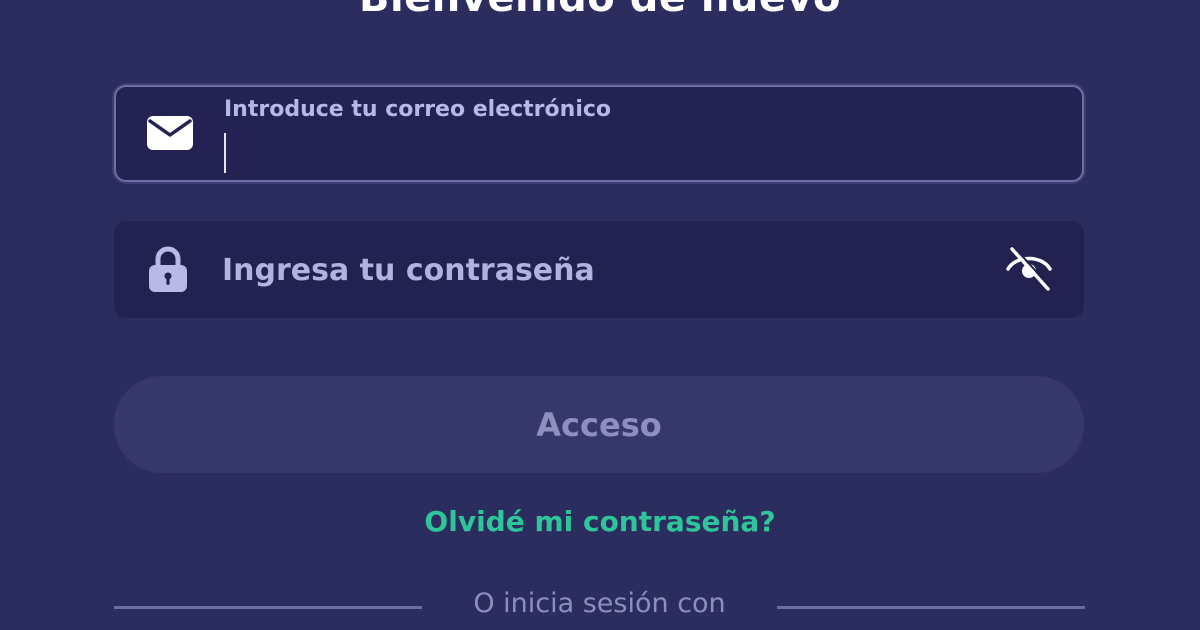  I want to click on eye-off-icon, so click(1029, 268).